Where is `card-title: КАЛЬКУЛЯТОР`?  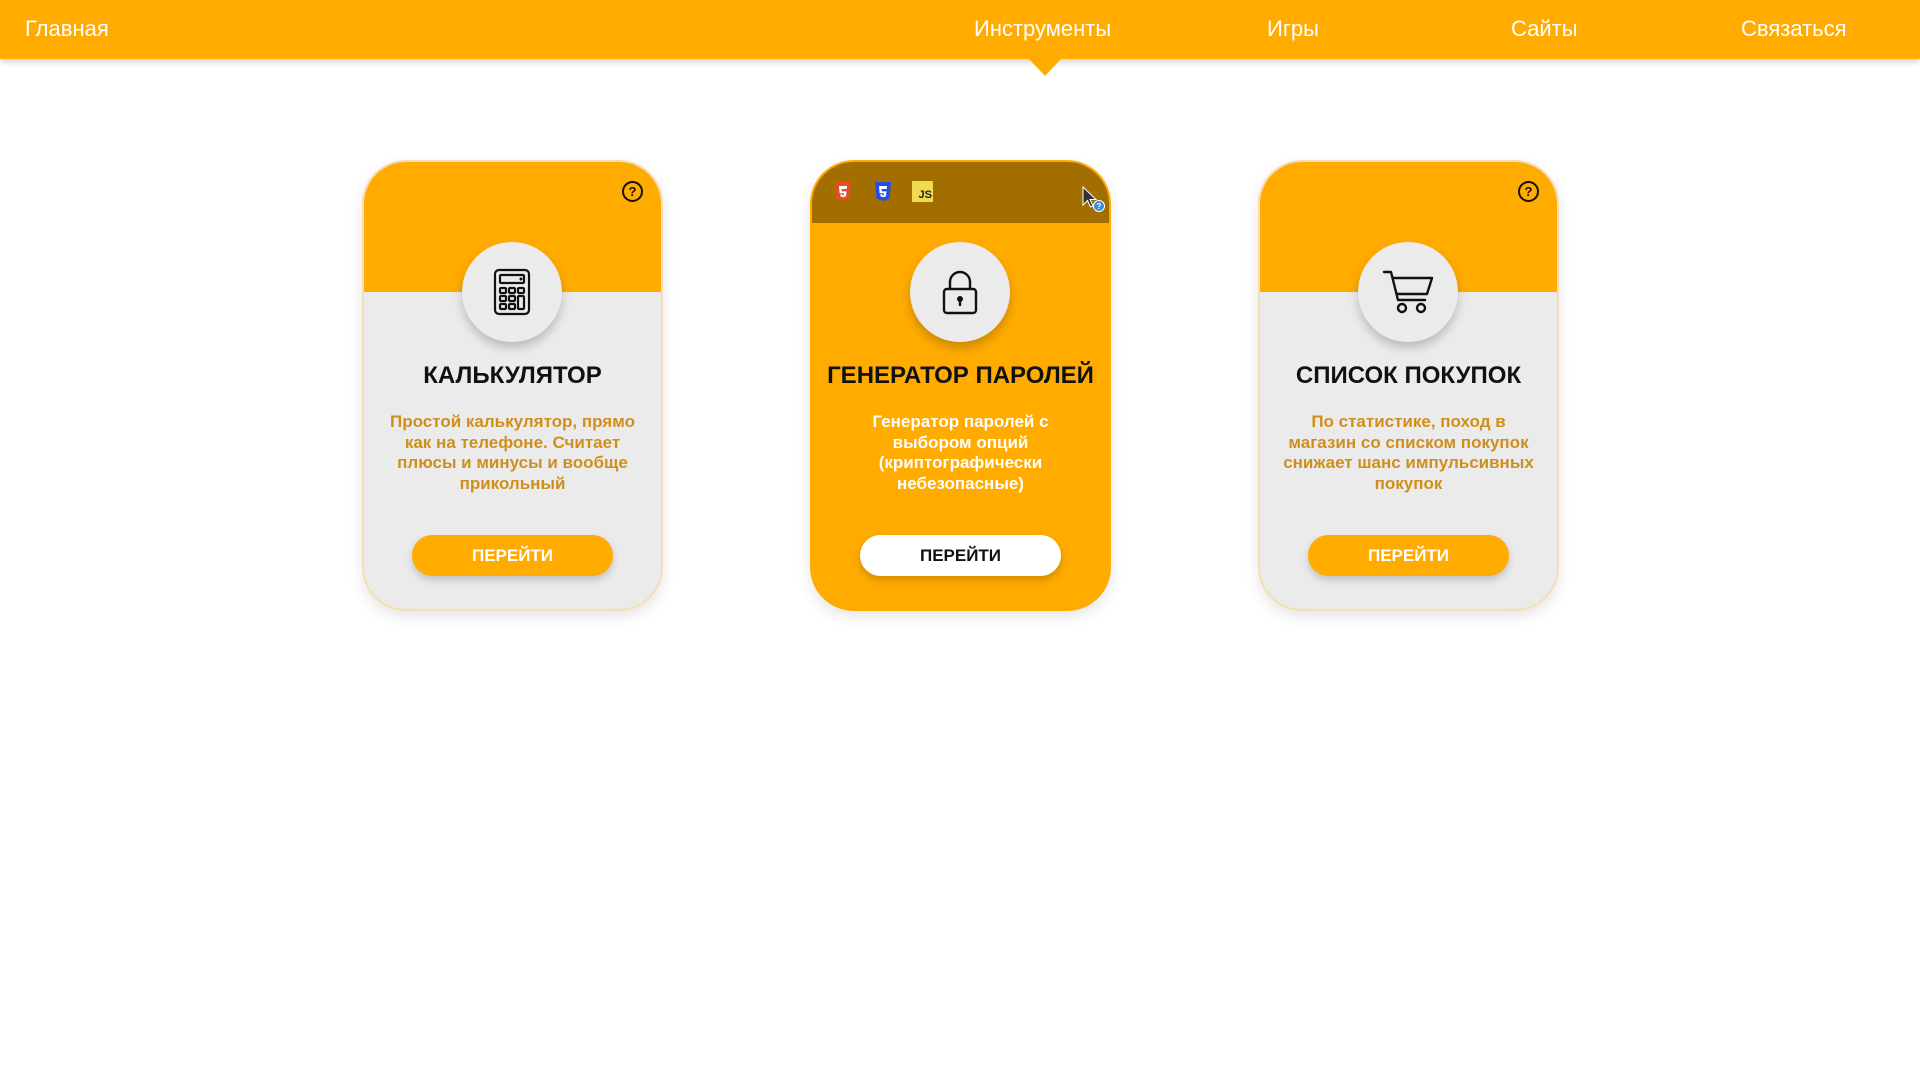
card-title: КАЛЬКУЛЯТОР is located at coordinates (512, 375).